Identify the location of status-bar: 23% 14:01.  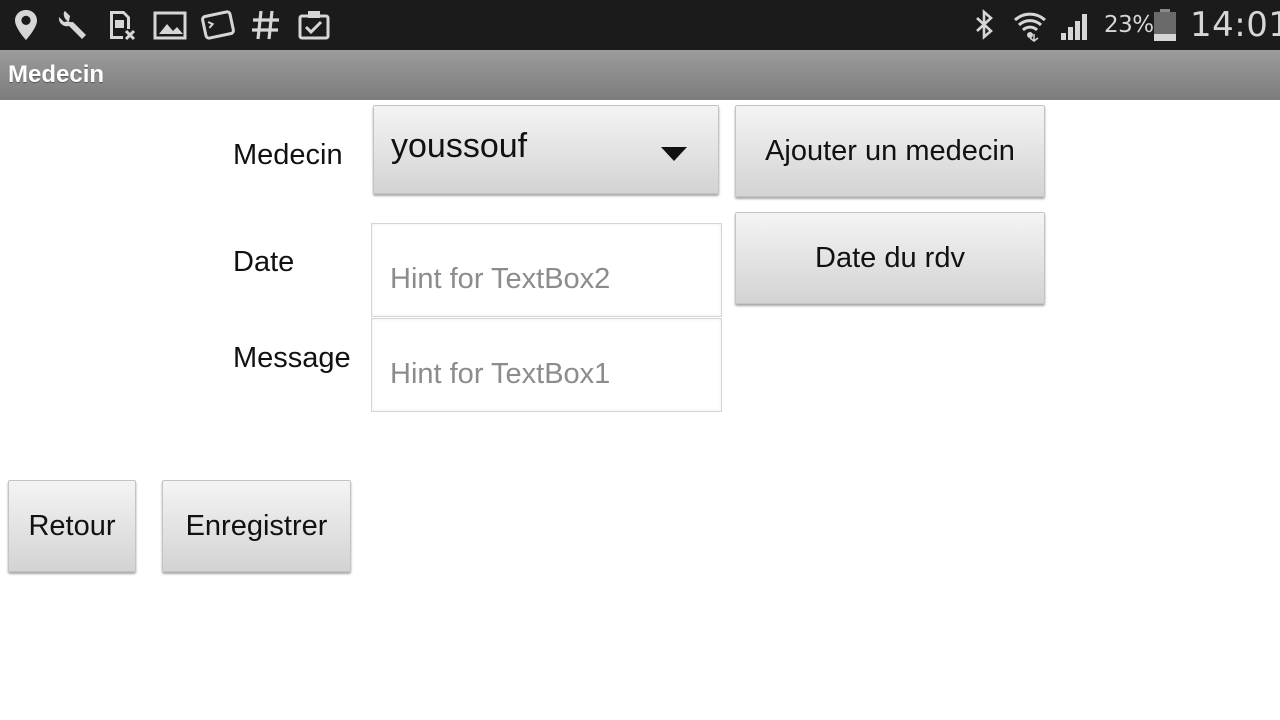
(640, 25).